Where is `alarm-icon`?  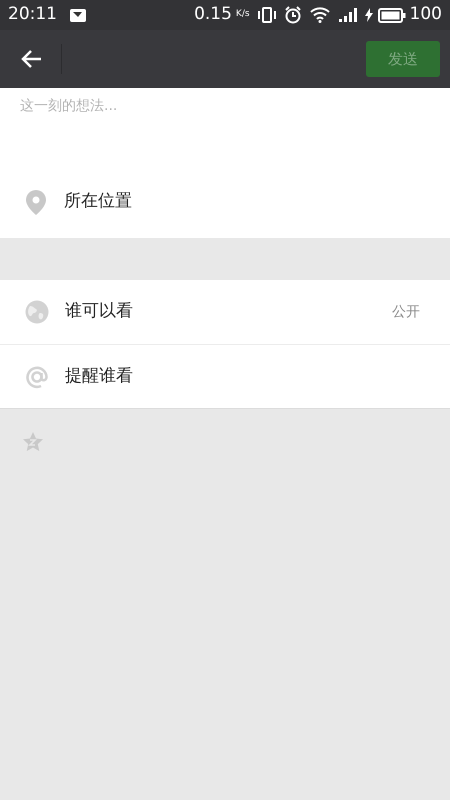 alarm-icon is located at coordinates (293, 15).